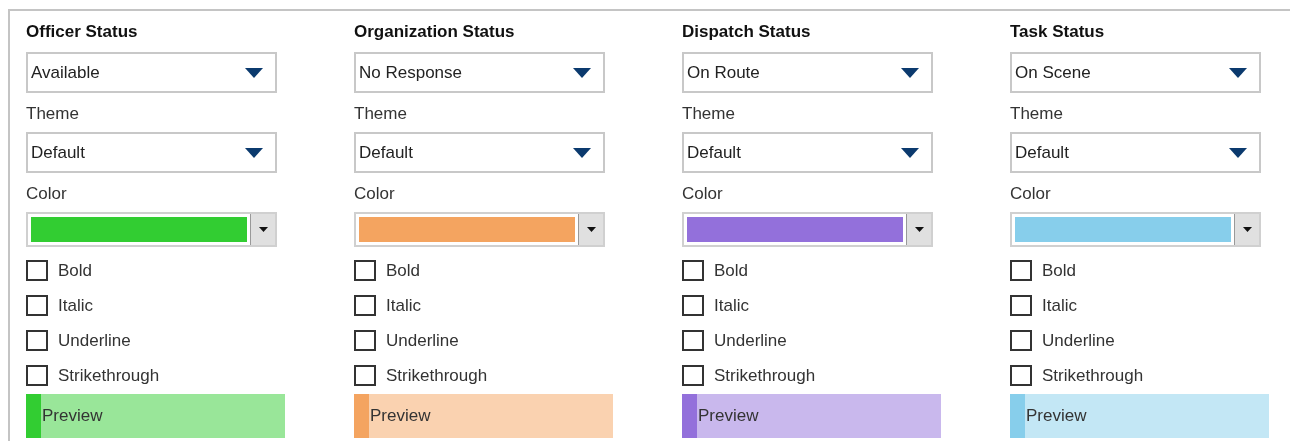 Image resolution: width=1290 pixels, height=441 pixels. Describe the element at coordinates (747, 32) in the screenshot. I see `section-title: Dispatch Status` at that location.